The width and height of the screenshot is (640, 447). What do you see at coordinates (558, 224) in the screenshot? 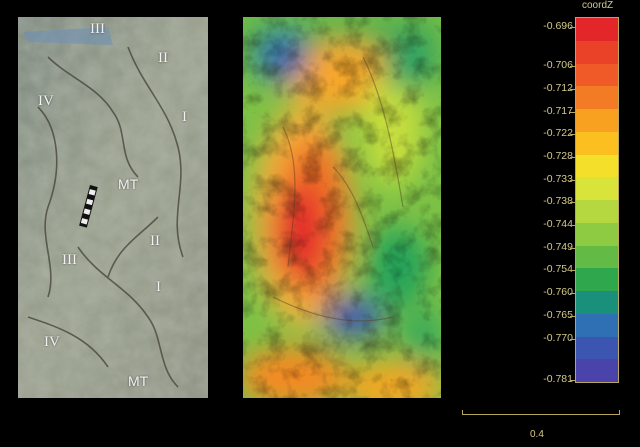
I see `legend-tick-label: -0.744` at bounding box center [558, 224].